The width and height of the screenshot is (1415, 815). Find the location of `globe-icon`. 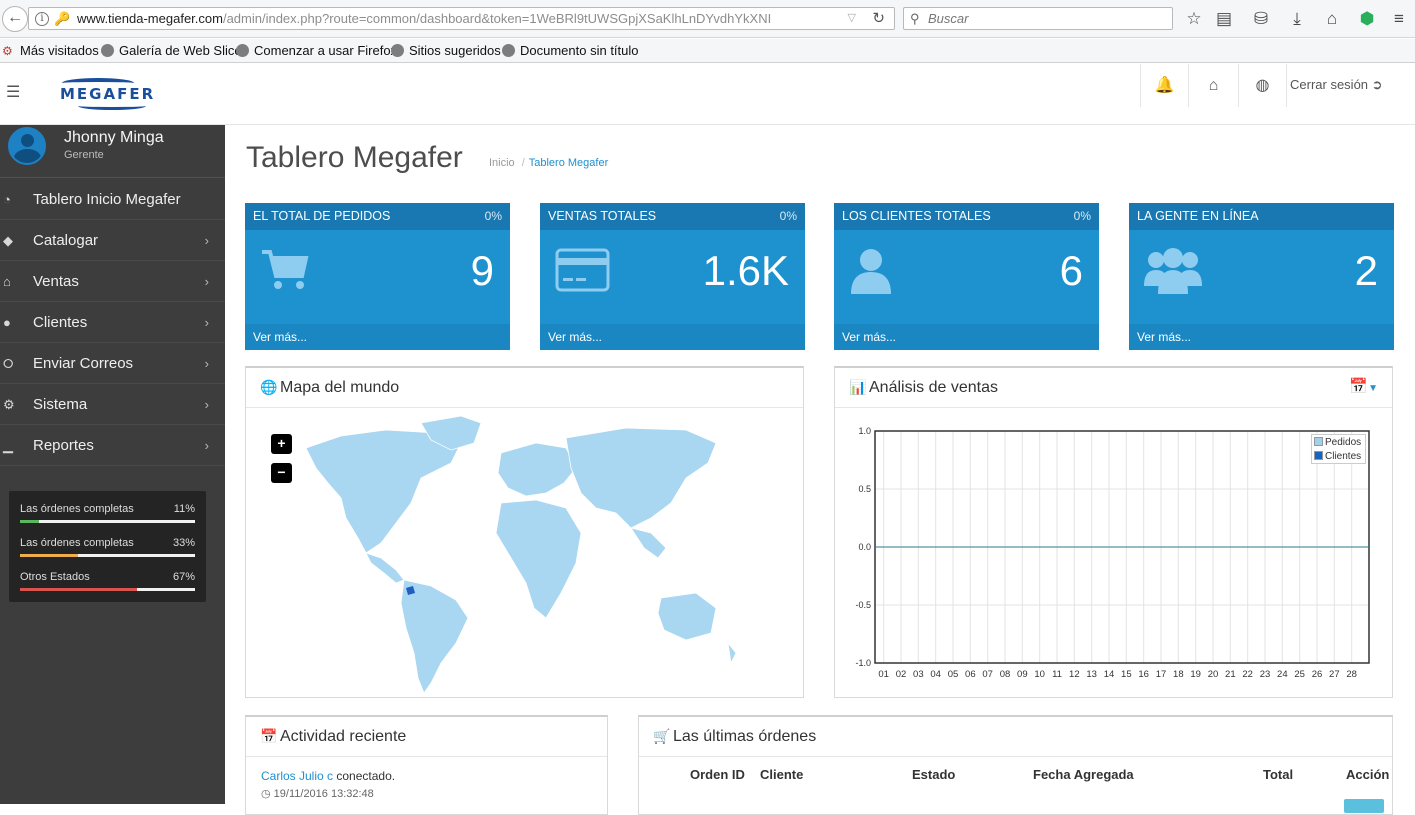

globe-icon is located at coordinates (242, 50).